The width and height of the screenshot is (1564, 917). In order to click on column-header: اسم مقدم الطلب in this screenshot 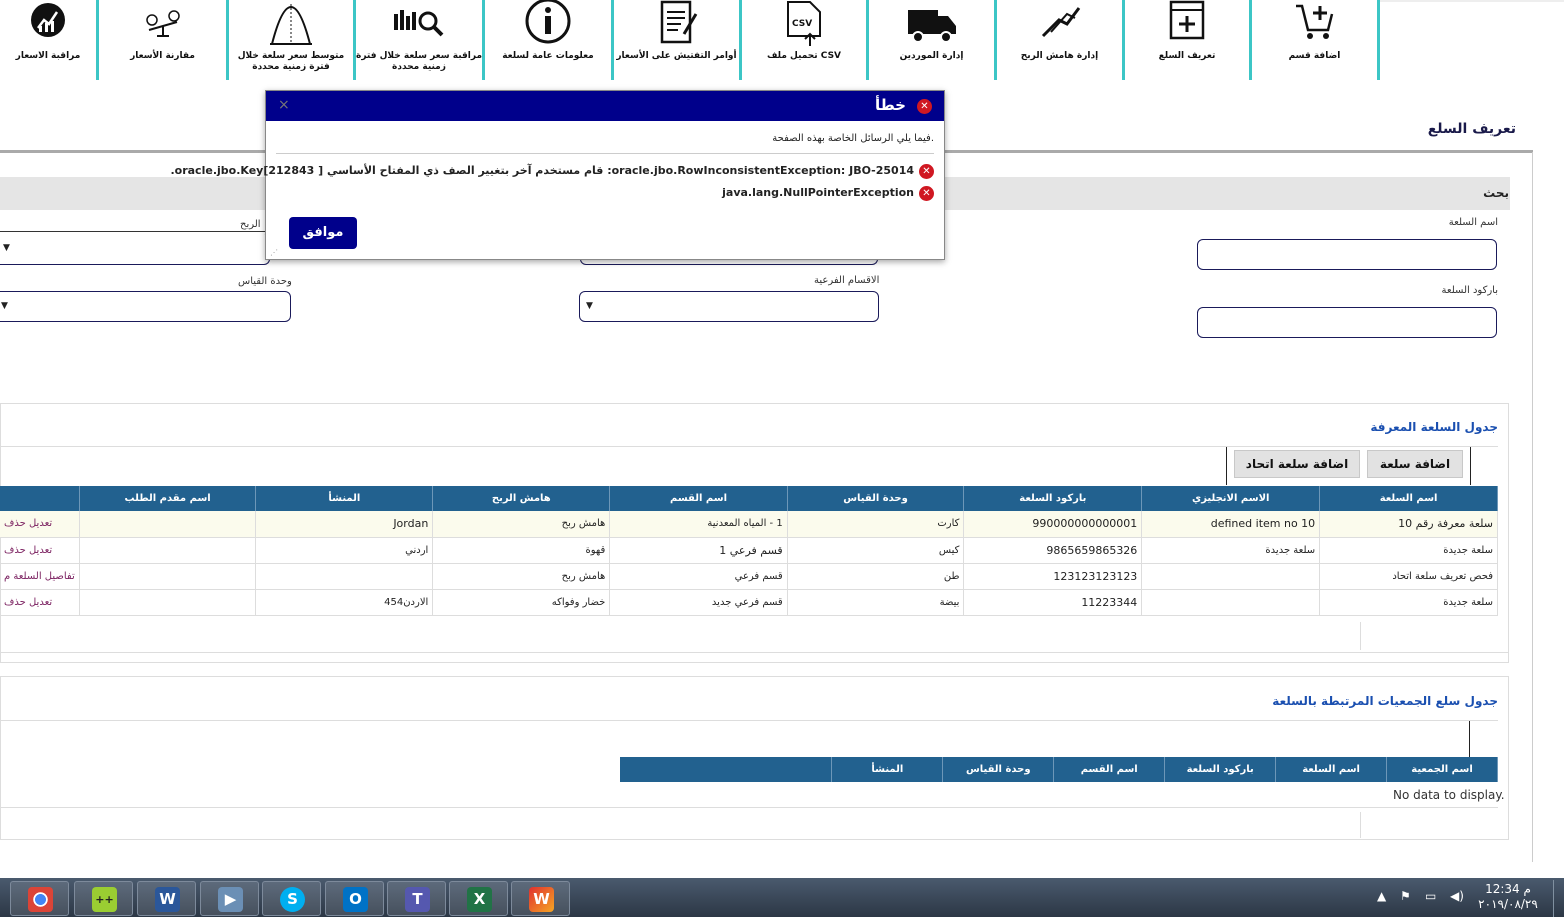, I will do `click(168, 498)`.